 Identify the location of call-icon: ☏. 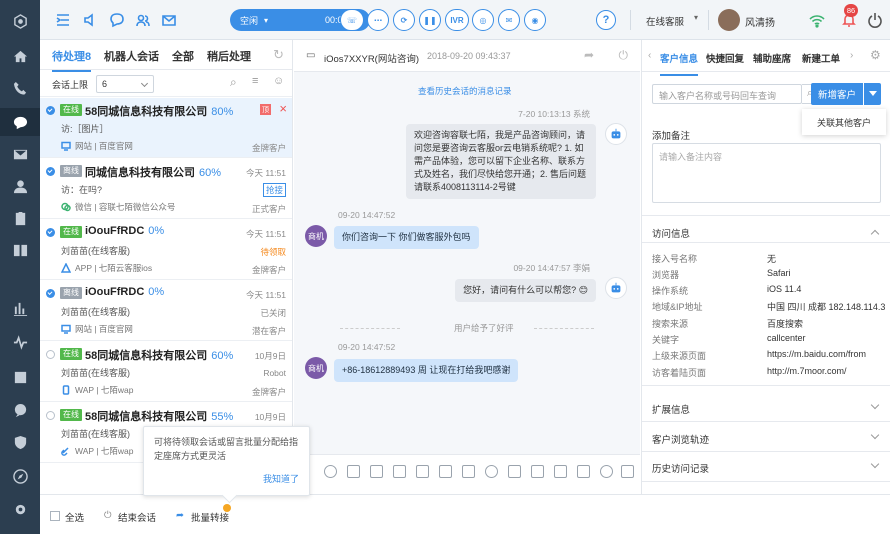
(352, 20).